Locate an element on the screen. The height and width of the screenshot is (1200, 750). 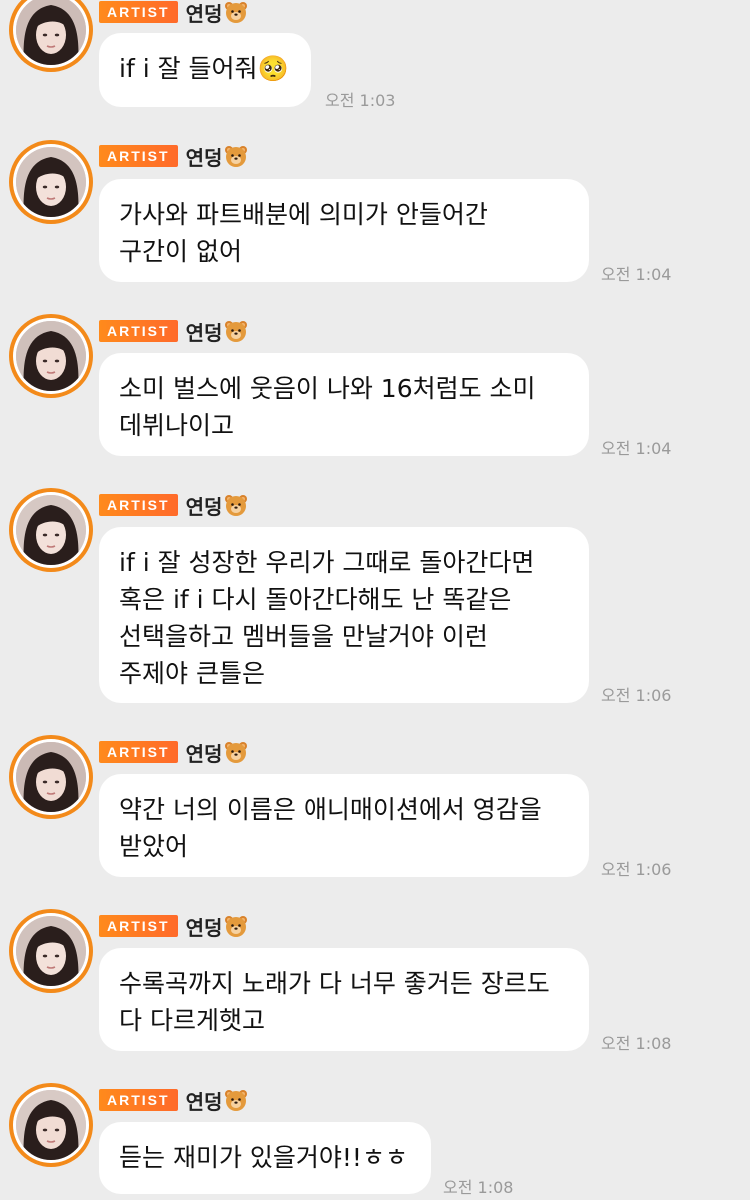
message-text: 다 다르게햇고 is located at coordinates (192, 1020).